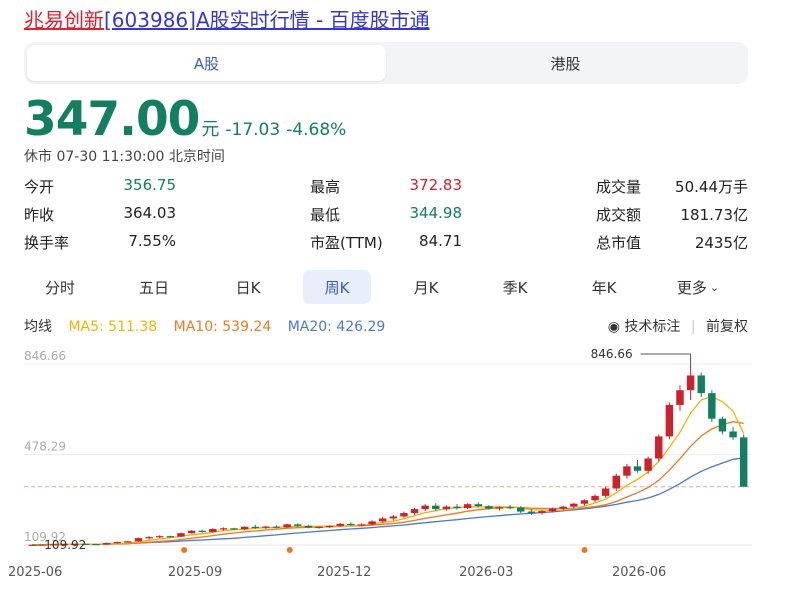  Describe the element at coordinates (565, 63) in the screenshot. I see `tab-hk-share: 港股` at that location.